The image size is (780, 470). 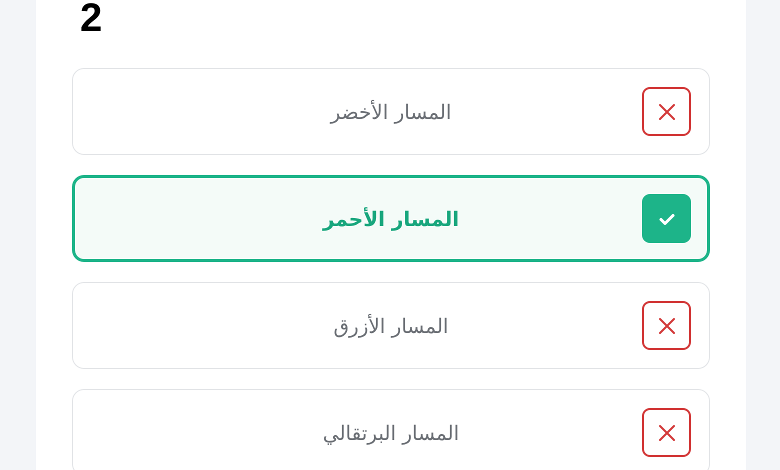 I want to click on answer-option: المسار البرتقالي, so click(x=391, y=429).